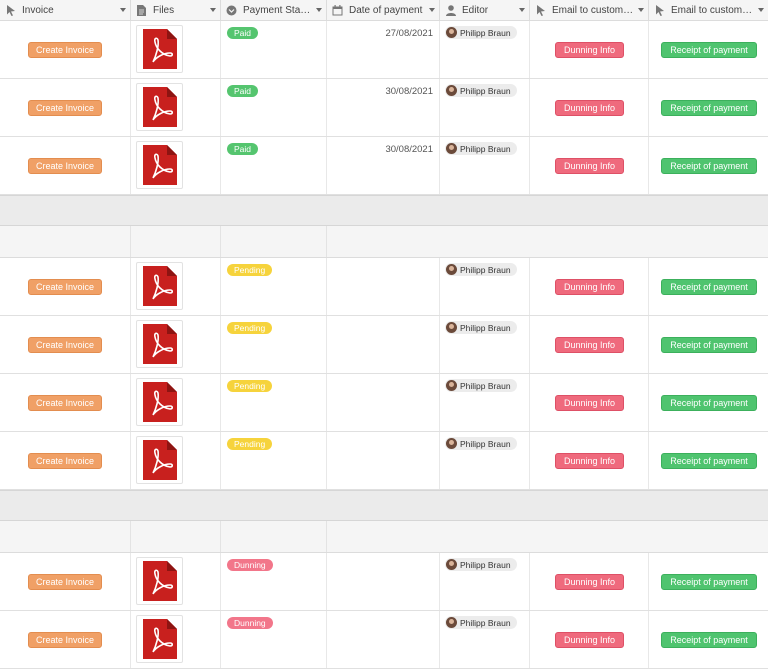 The height and width of the screenshot is (669, 768). I want to click on status-badge: Paid, so click(243, 33).